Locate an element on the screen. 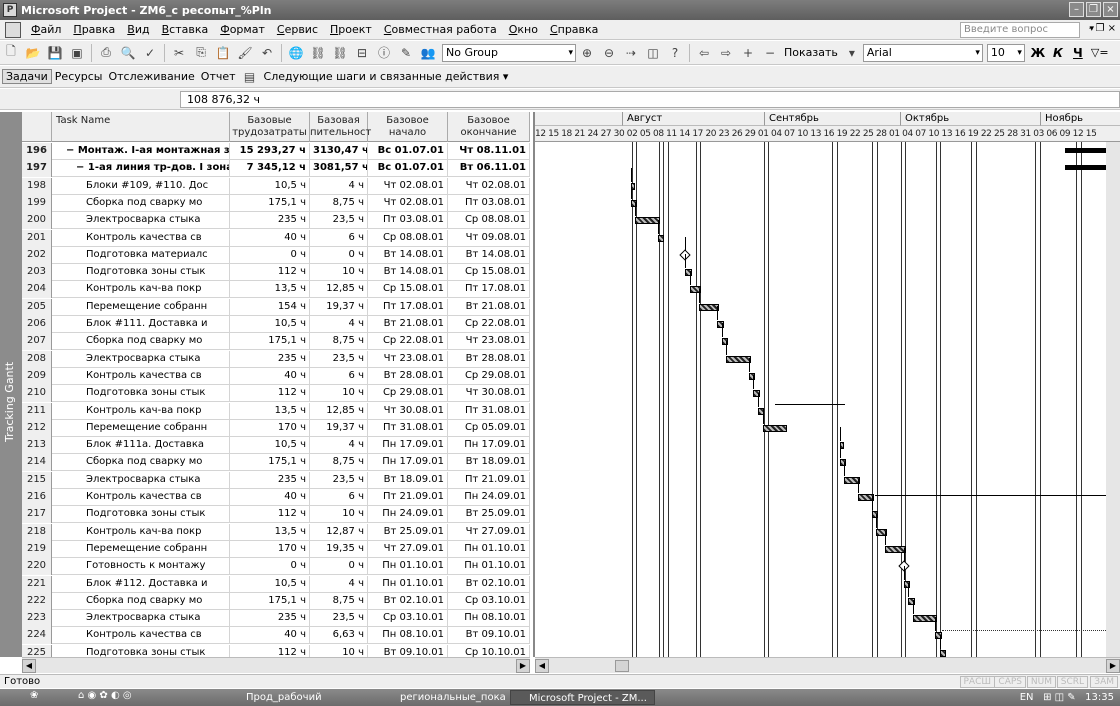 Image resolution: width=1120 pixels, height=706 pixels. guide-next-steps-button: Следующие шаги и связанные действия ▾ is located at coordinates (386, 76).